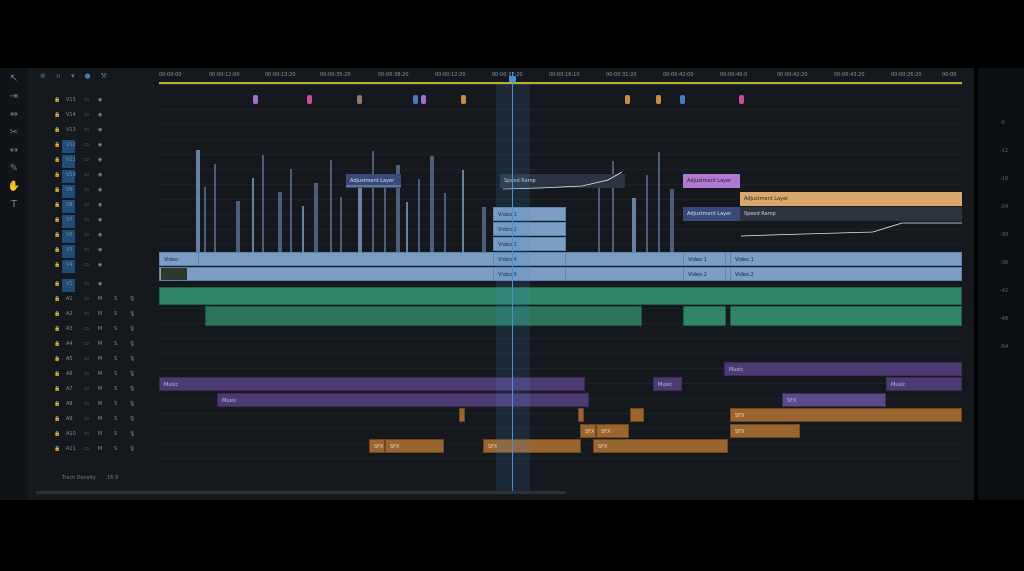 This screenshot has height=571, width=1024. Describe the element at coordinates (1004, 263) in the screenshot. I see `meter-tick: -36` at that location.